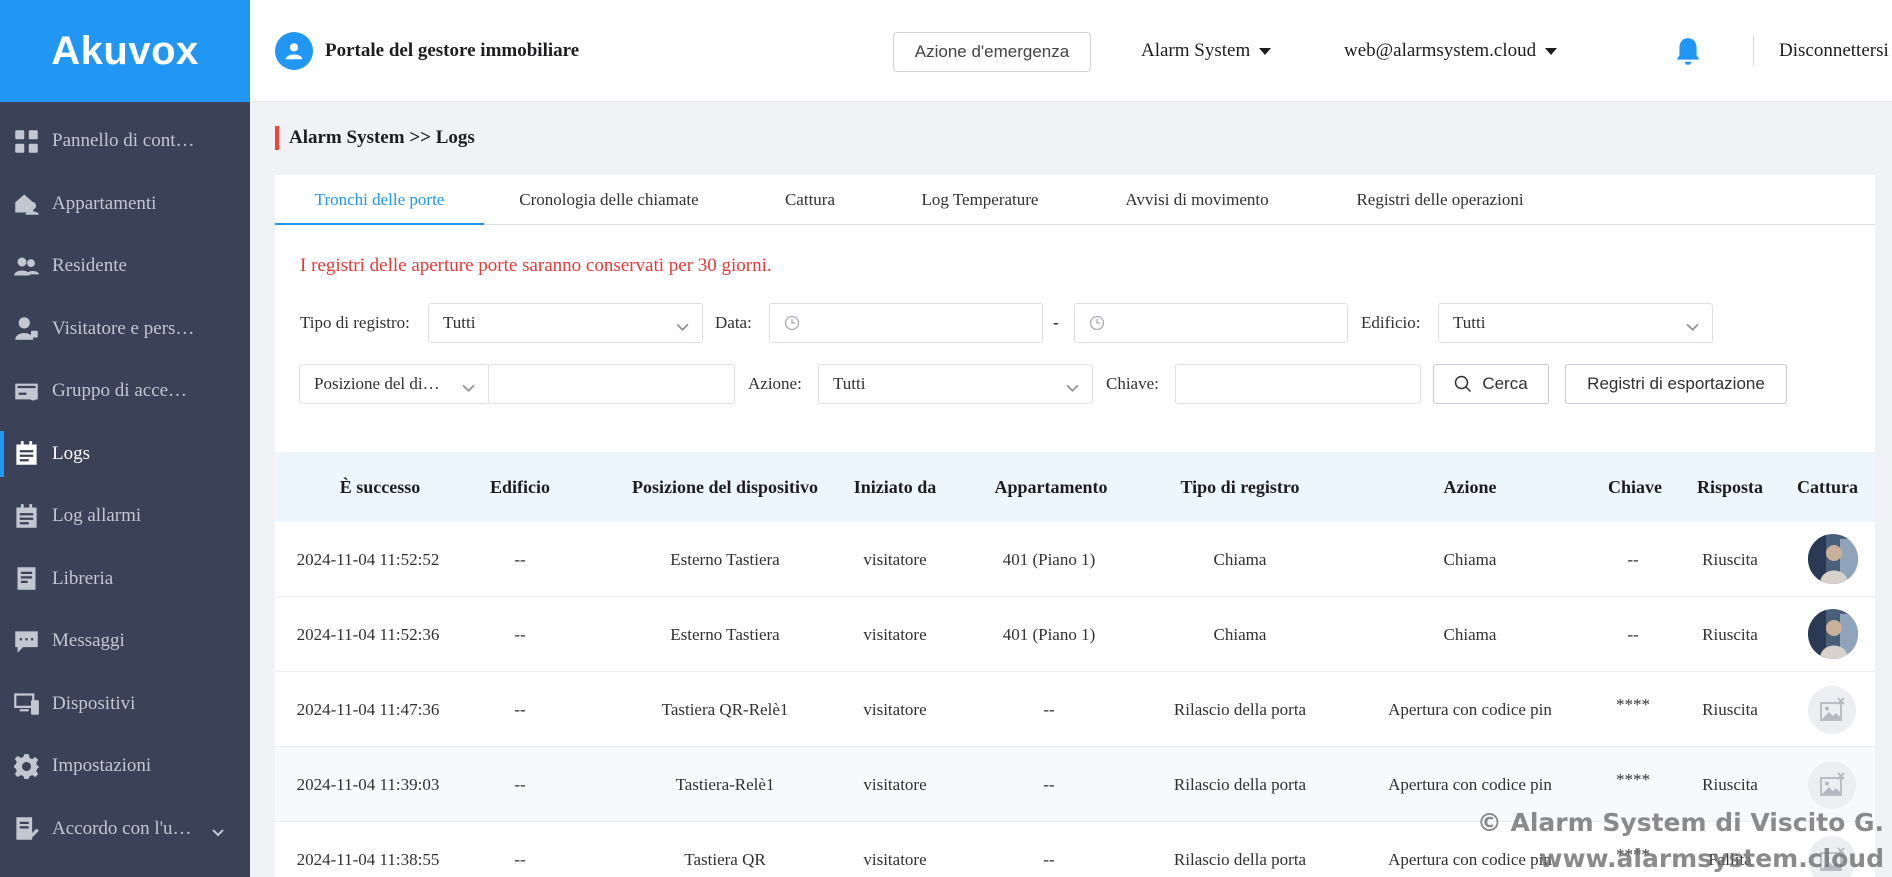 The height and width of the screenshot is (877, 1892). I want to click on sidebar-item-residents: Residente, so click(125, 266).